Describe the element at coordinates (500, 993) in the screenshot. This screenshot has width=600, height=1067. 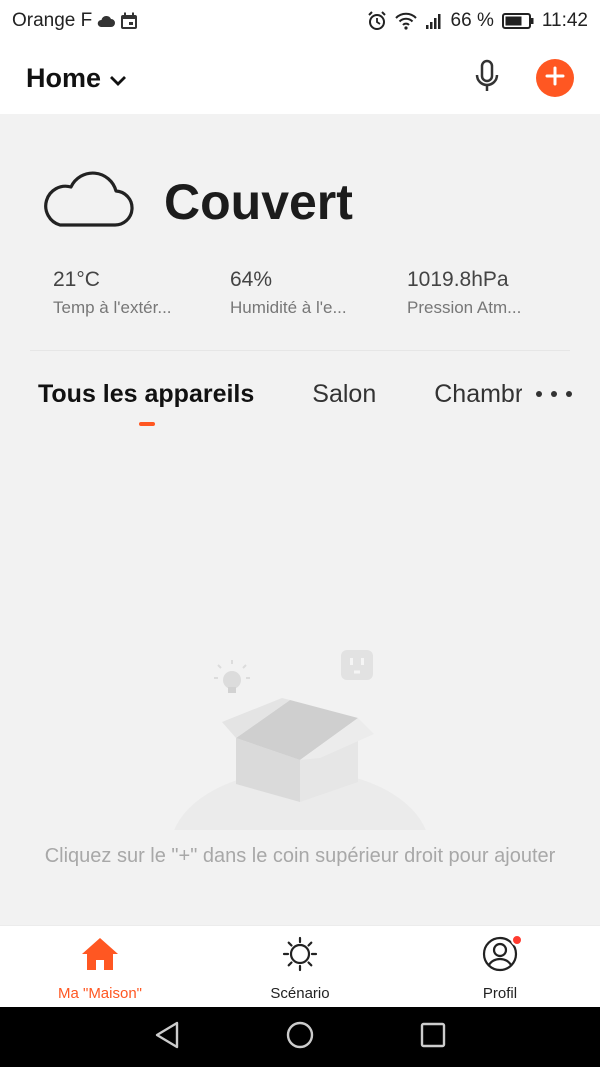
I see `nav-label: Profil` at that location.